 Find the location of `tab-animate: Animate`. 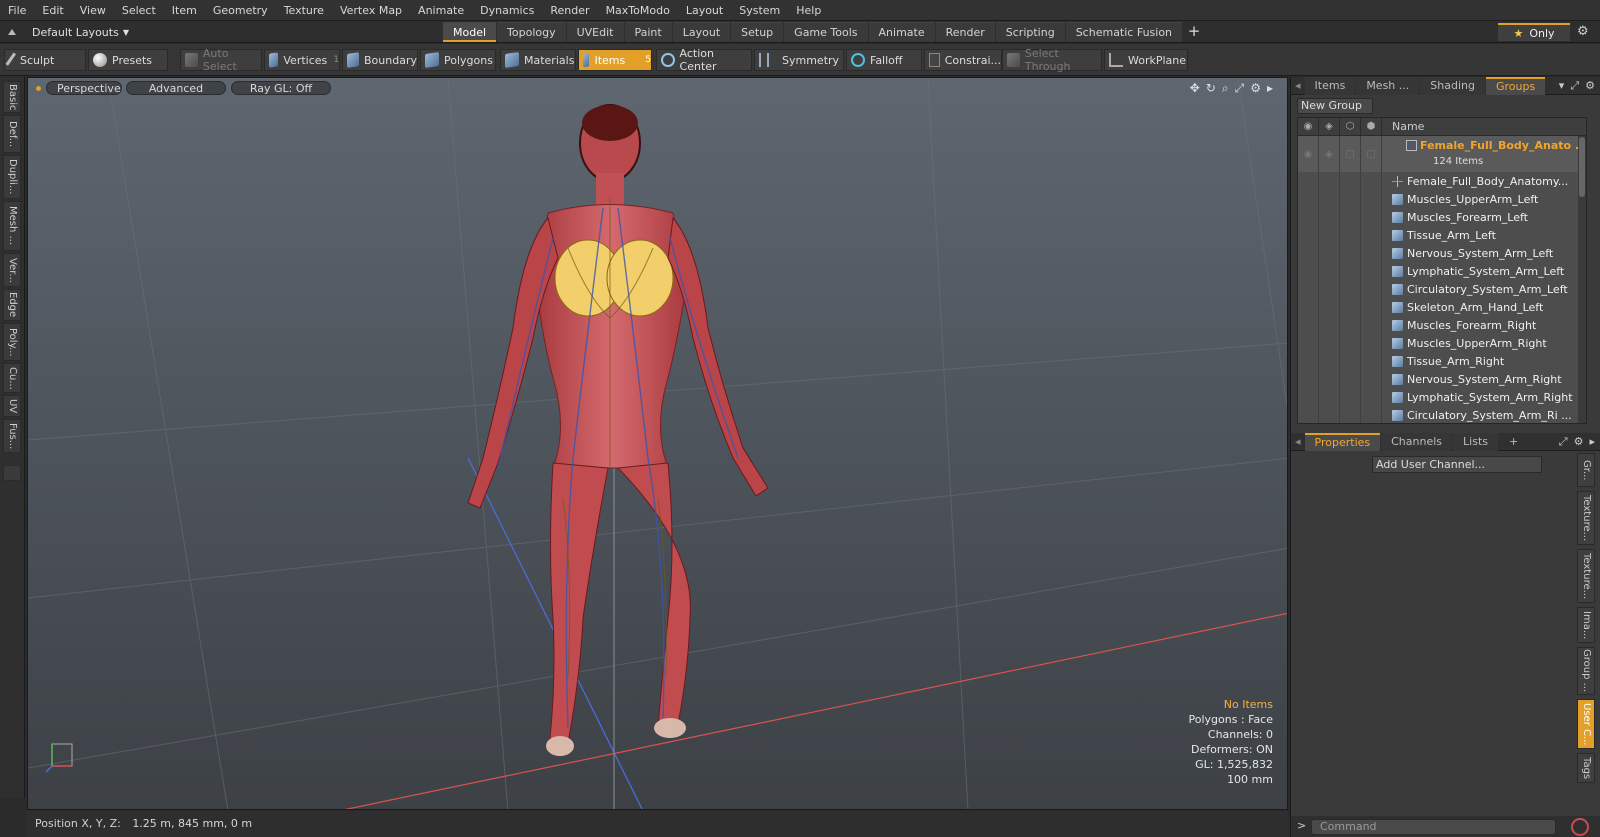

tab-animate: Animate is located at coordinates (901, 32).